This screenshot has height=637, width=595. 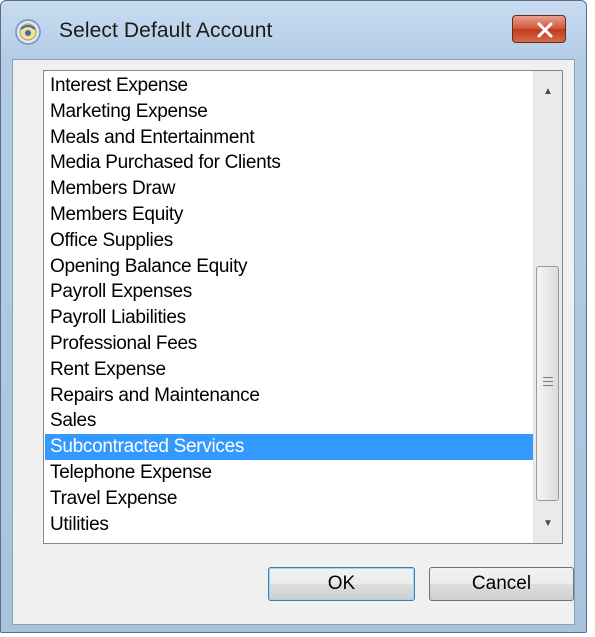 What do you see at coordinates (291, 447) in the screenshot?
I see `list-item: Subcontracted Services` at bounding box center [291, 447].